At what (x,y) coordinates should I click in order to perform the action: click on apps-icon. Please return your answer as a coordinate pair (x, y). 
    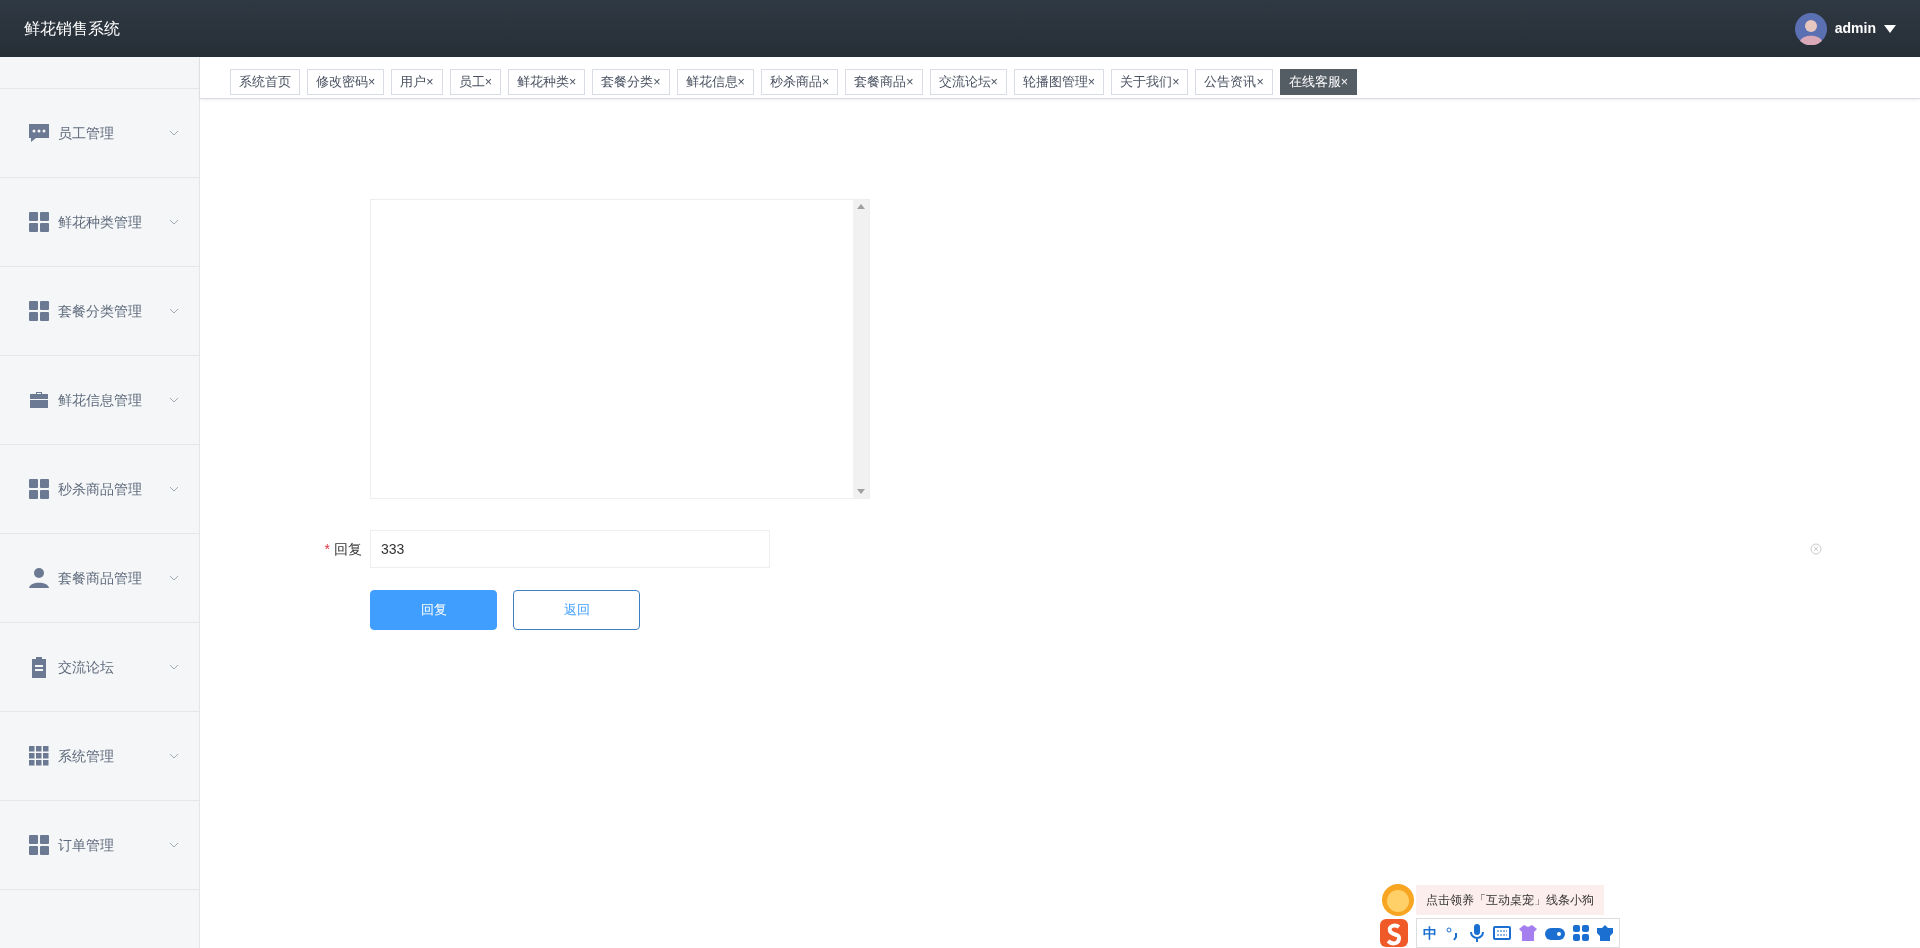
    Looking at the image, I should click on (1581, 933).